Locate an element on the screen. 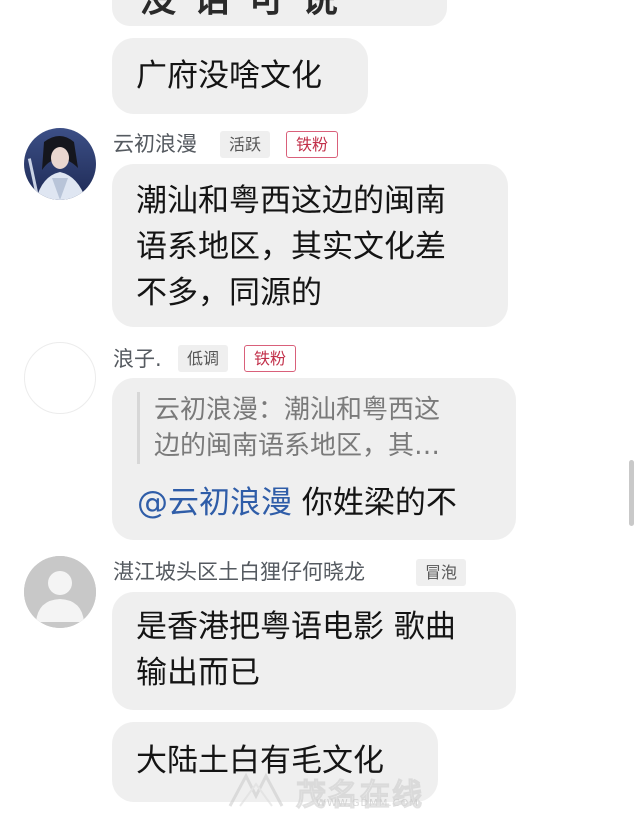  site-watermark: 茂名在线 WWW.GDMM.COM is located at coordinates (336, 791).